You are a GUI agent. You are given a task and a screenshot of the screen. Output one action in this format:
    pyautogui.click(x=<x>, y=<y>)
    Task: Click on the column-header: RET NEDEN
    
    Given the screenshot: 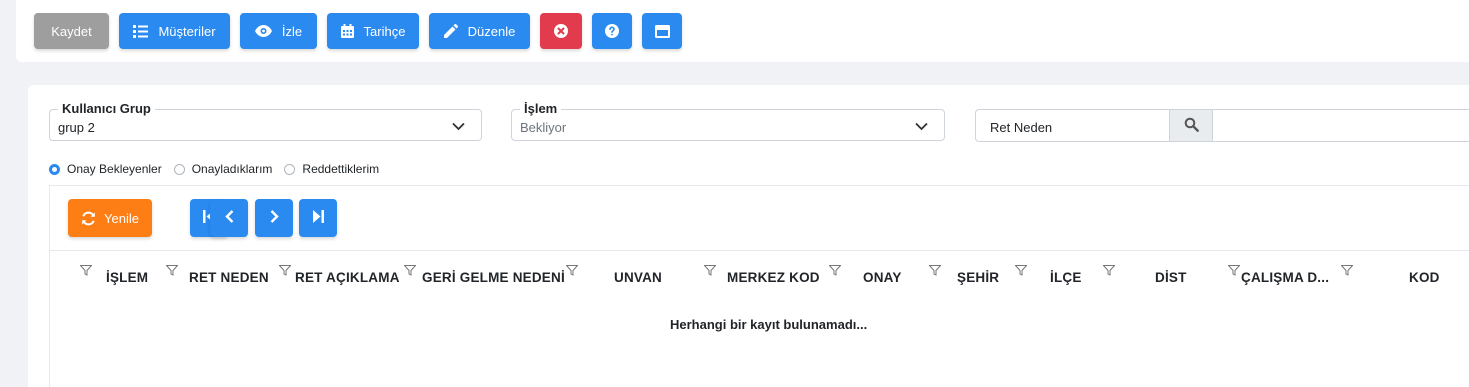 What is the action you would take?
    pyautogui.click(x=229, y=277)
    